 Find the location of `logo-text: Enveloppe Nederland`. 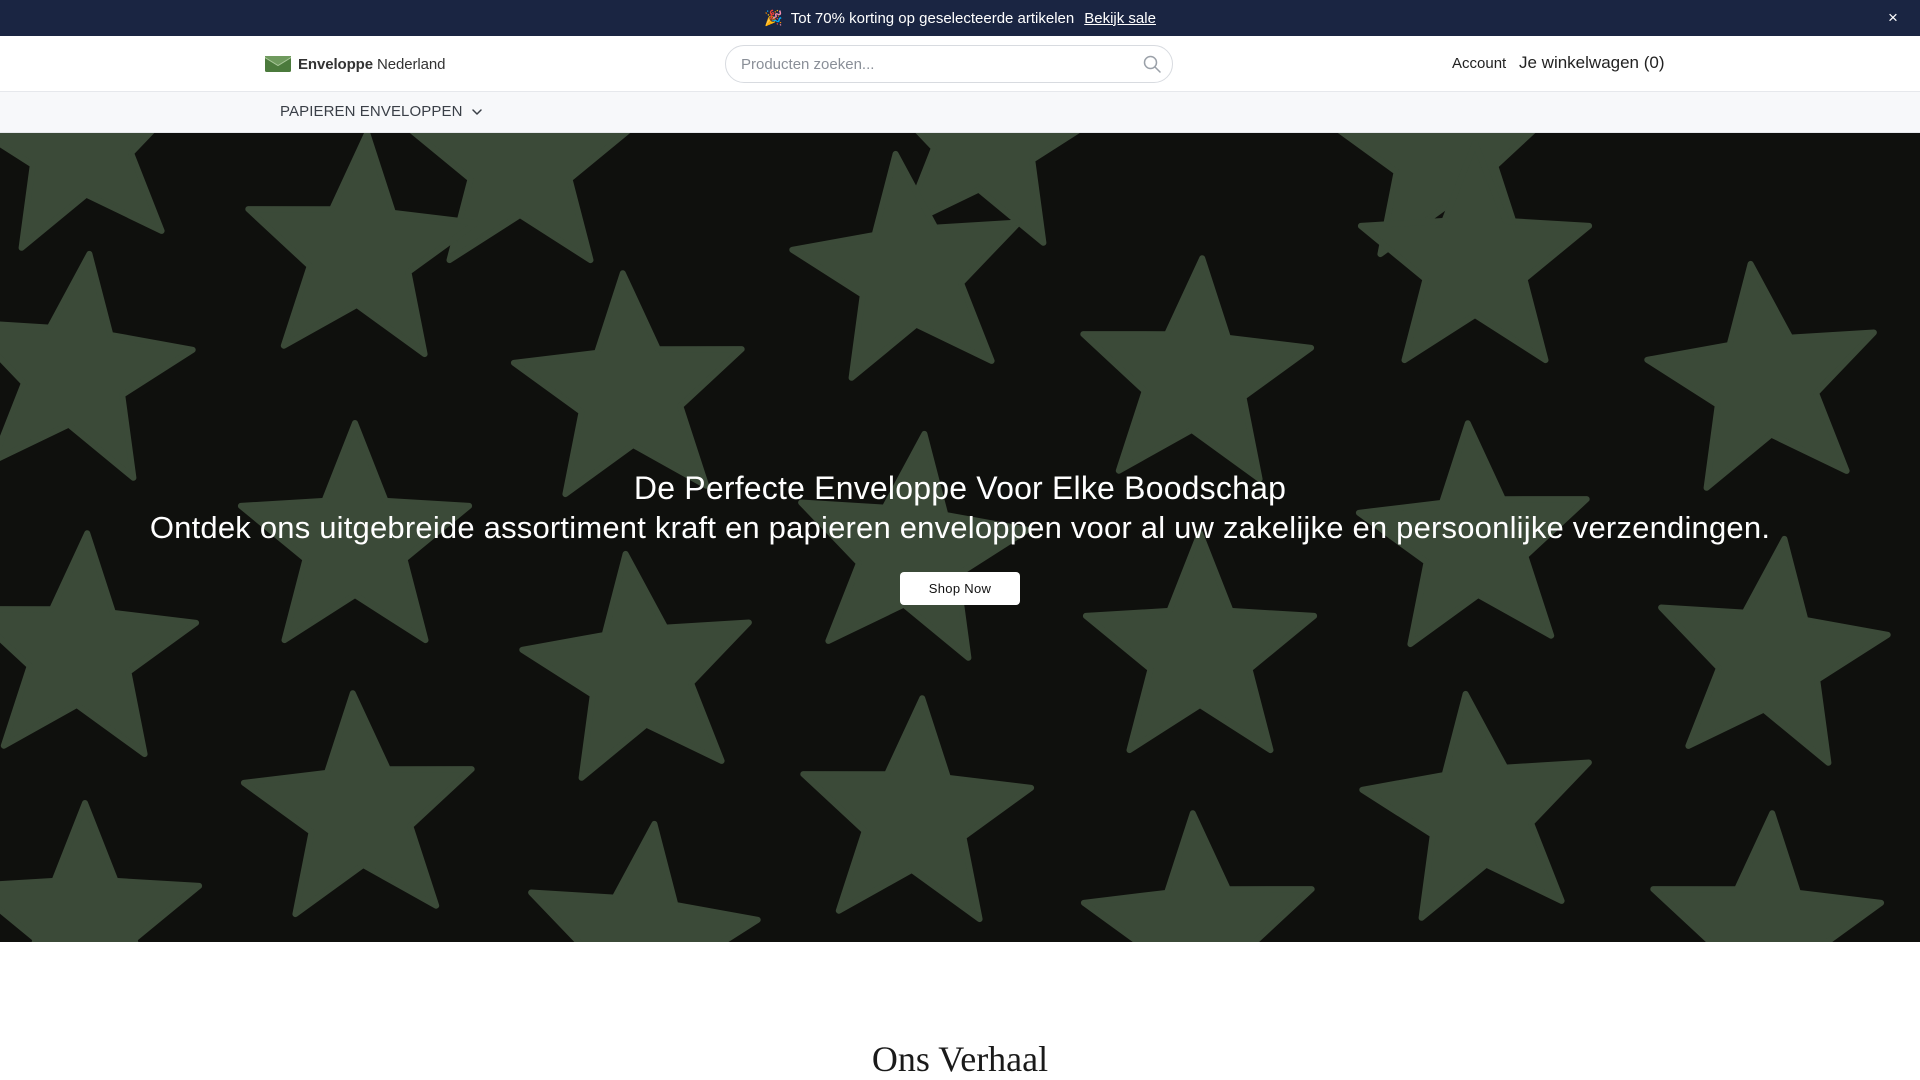

logo-text: Enveloppe Nederland is located at coordinates (371, 64).